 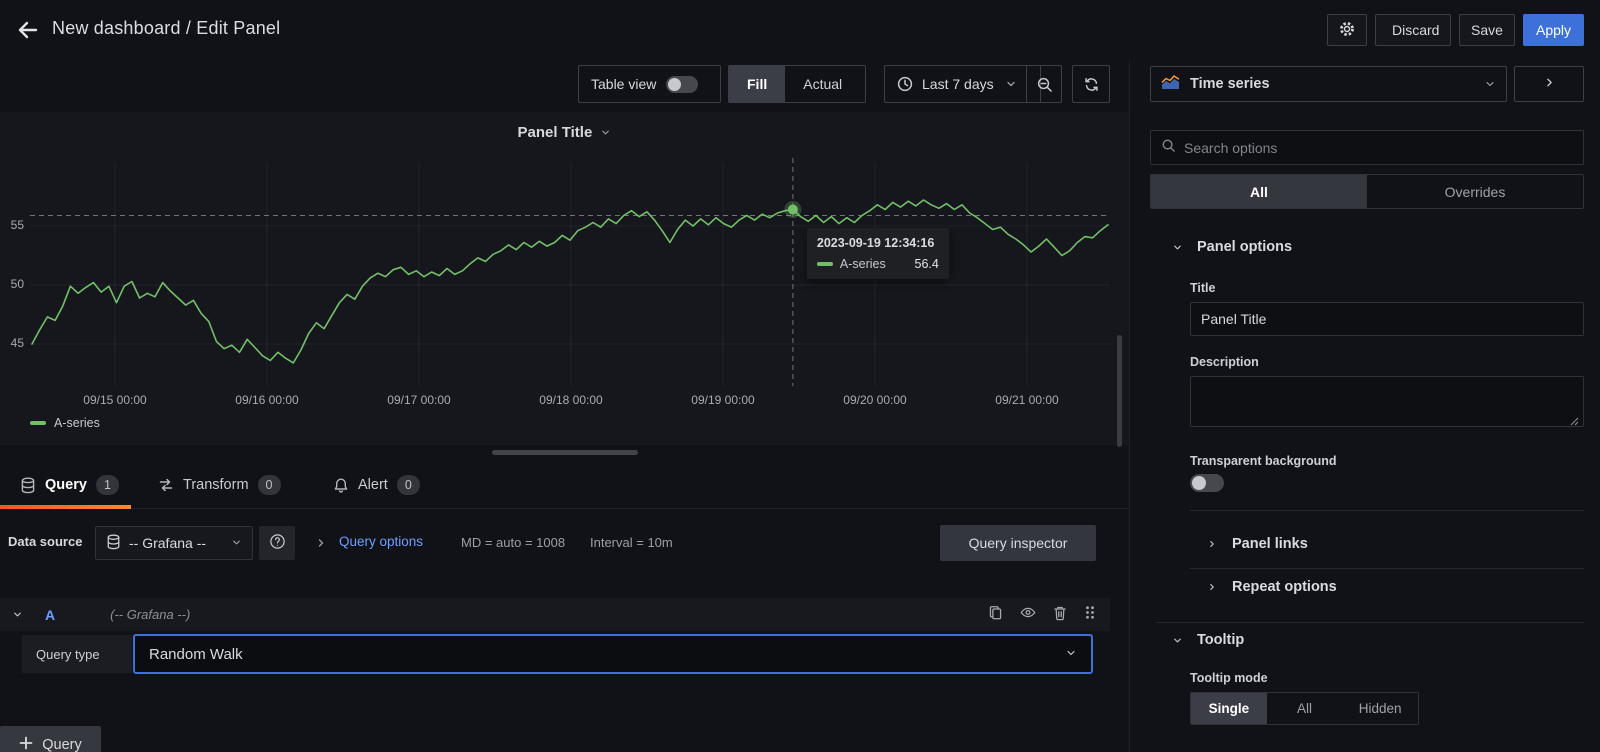 What do you see at coordinates (565, 452) in the screenshot?
I see `panel-resize-handle` at bounding box center [565, 452].